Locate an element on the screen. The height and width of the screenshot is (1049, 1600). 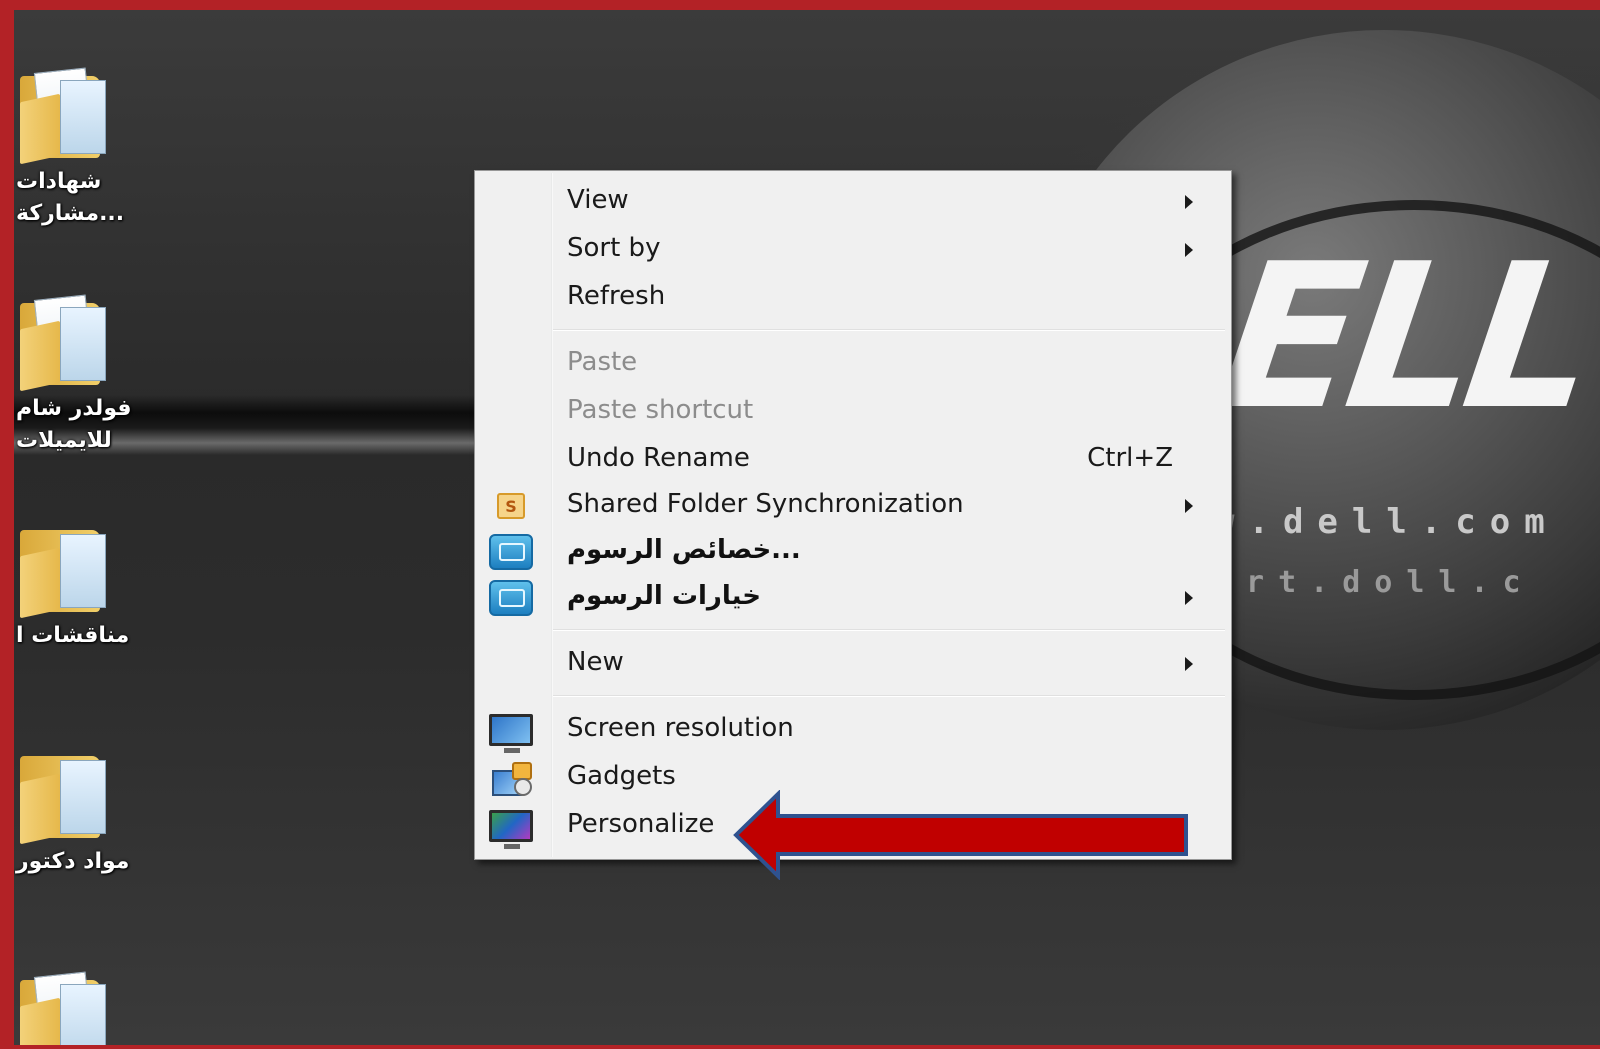
menu-item-label: New is located at coordinates (595, 662).